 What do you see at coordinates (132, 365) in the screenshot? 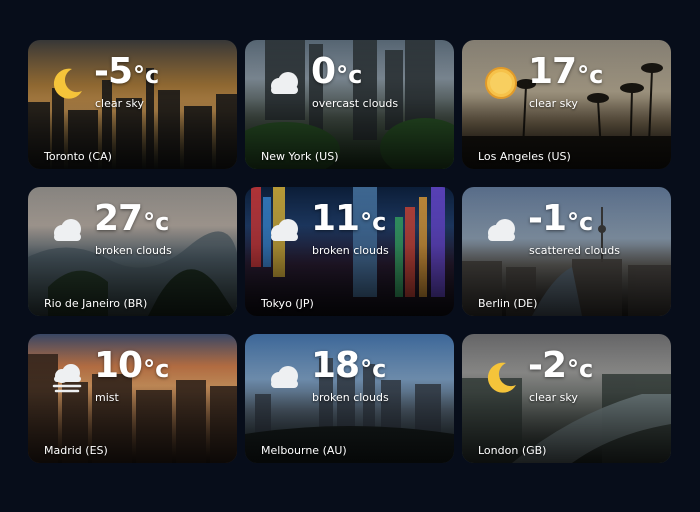
I see `temperature: 10°c` at bounding box center [132, 365].